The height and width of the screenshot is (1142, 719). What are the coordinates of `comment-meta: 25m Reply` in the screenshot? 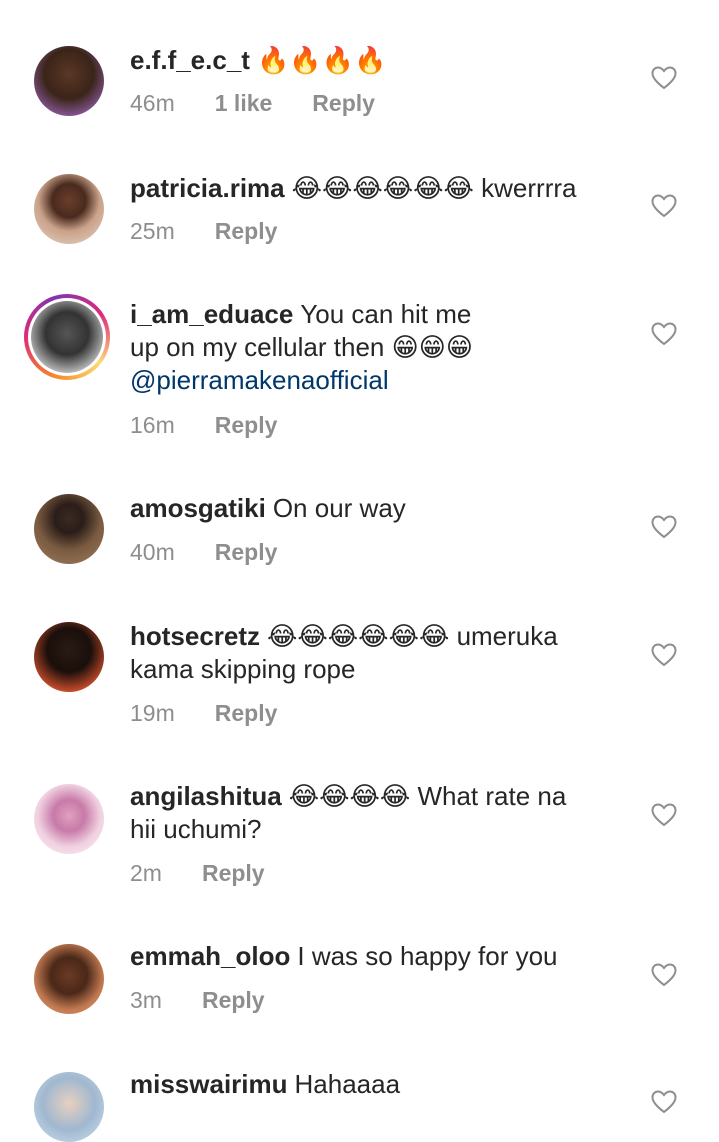 It's located at (203, 231).